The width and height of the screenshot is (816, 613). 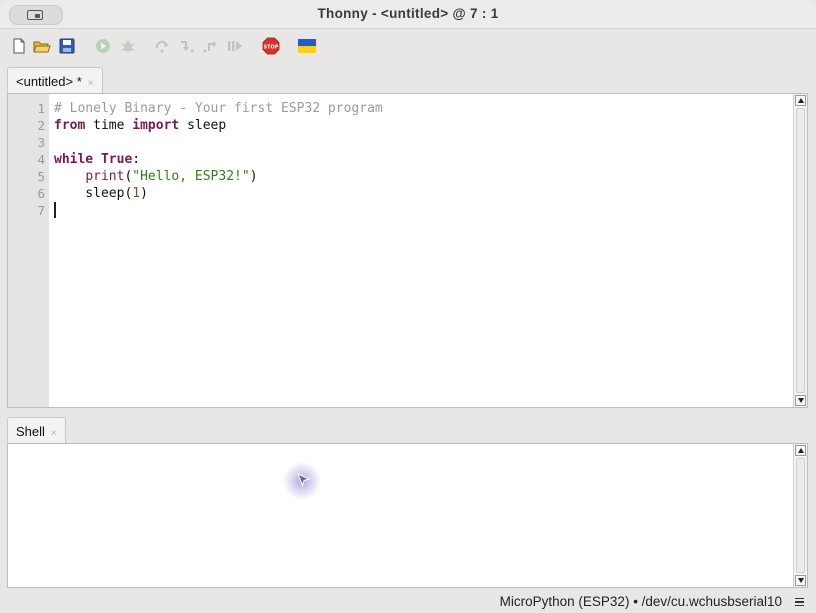 What do you see at coordinates (70, 125) in the screenshot?
I see `code-keyword: from` at bounding box center [70, 125].